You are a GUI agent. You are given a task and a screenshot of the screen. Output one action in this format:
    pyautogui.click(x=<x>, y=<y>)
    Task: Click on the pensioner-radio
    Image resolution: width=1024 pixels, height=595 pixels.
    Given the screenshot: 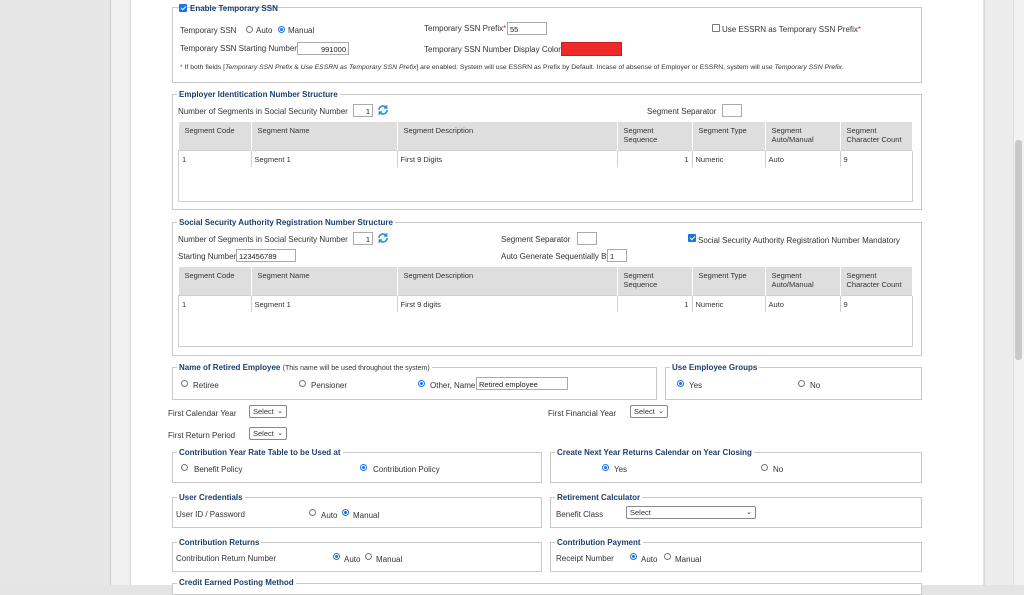 What is the action you would take?
    pyautogui.click(x=302, y=383)
    